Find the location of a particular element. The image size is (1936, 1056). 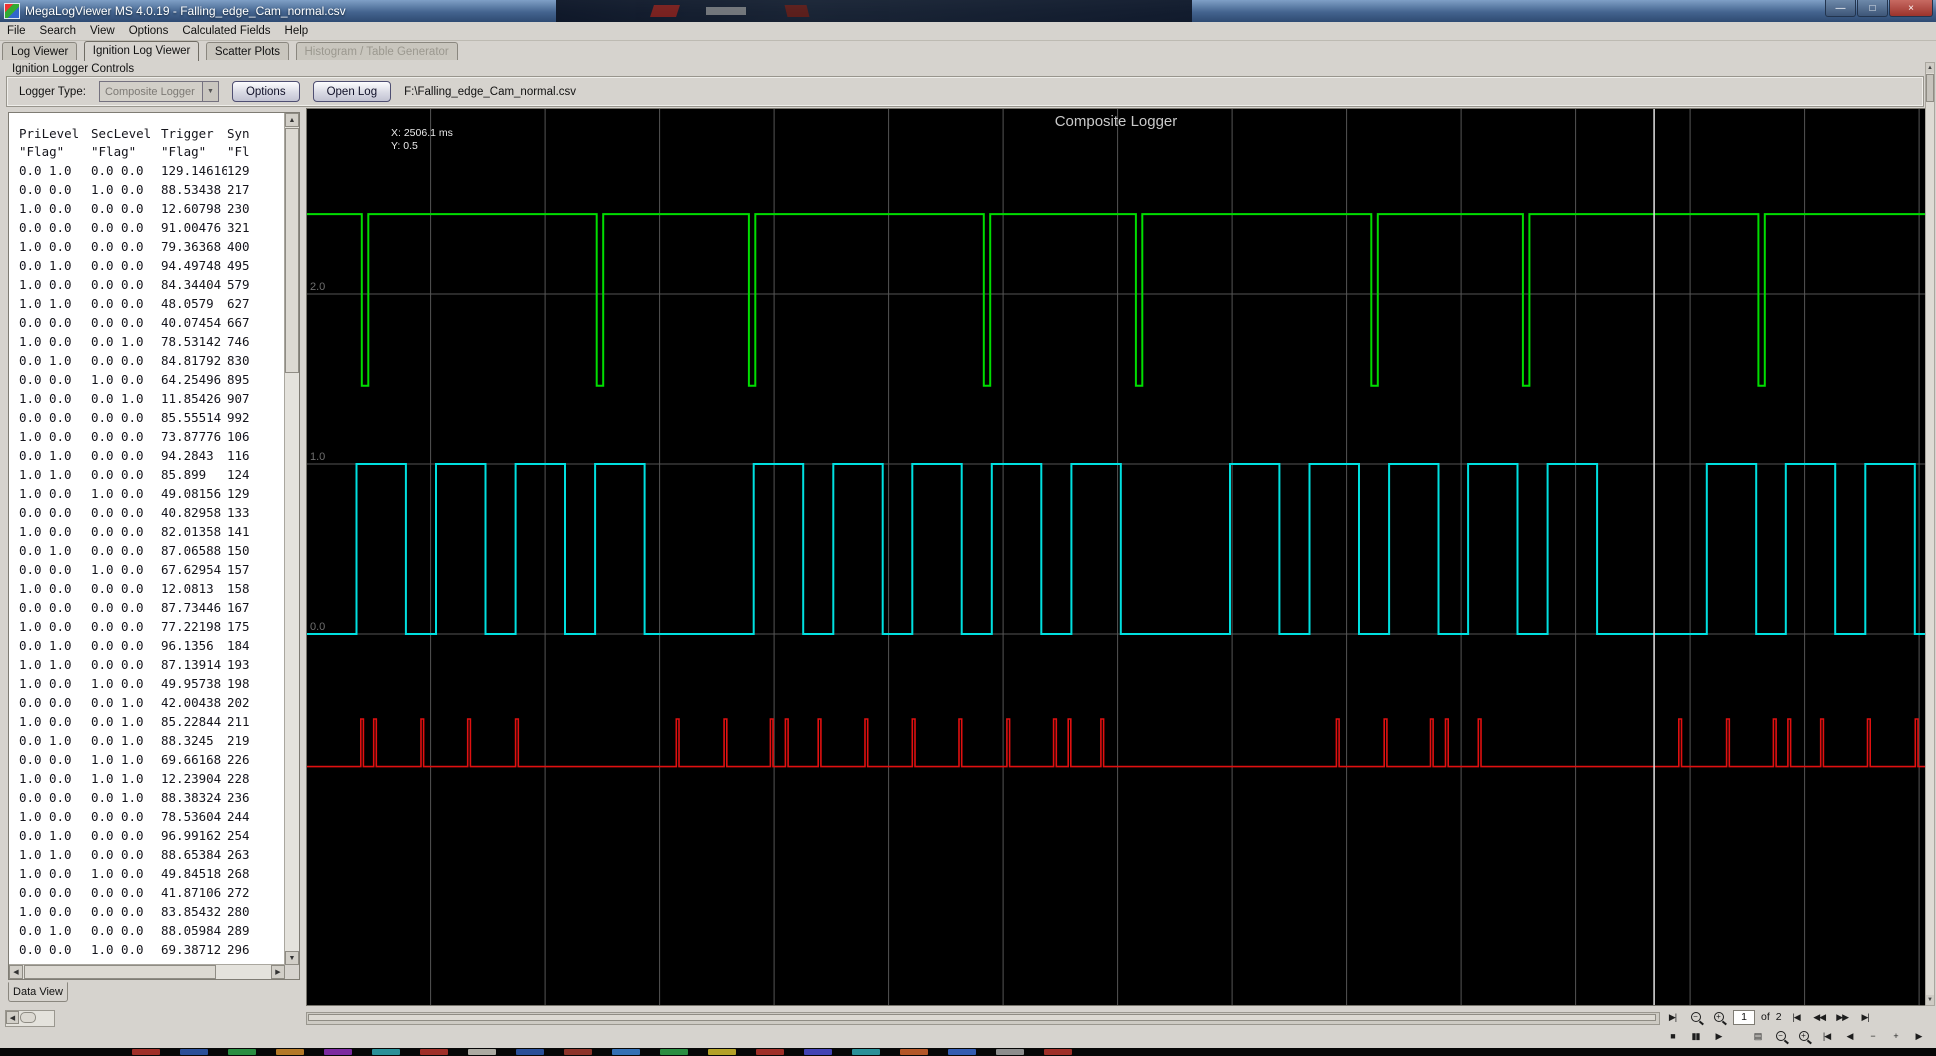

table-row: 0.0 0.0 1.0 0.0 69.38712 296 is located at coordinates (152, 949).